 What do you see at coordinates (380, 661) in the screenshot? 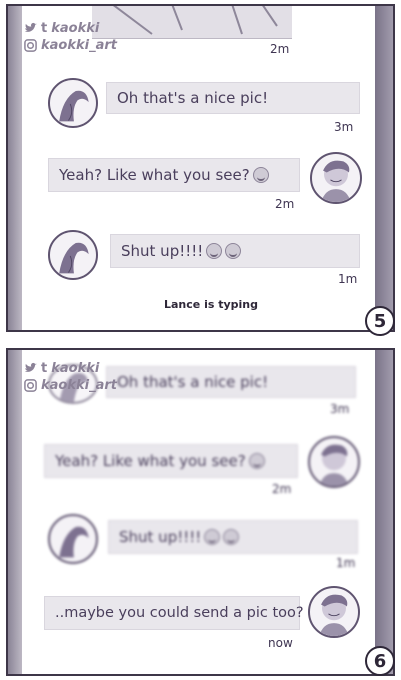
I see `panel-number: 6` at bounding box center [380, 661].